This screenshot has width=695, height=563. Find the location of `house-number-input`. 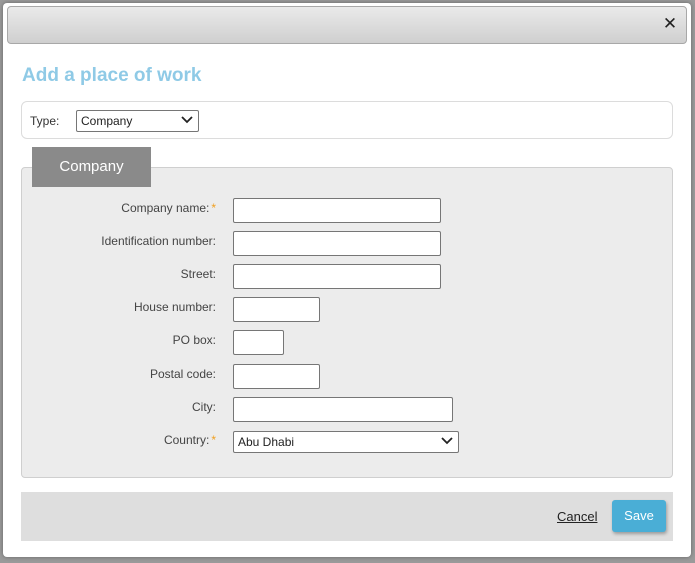

house-number-input is located at coordinates (276, 309).